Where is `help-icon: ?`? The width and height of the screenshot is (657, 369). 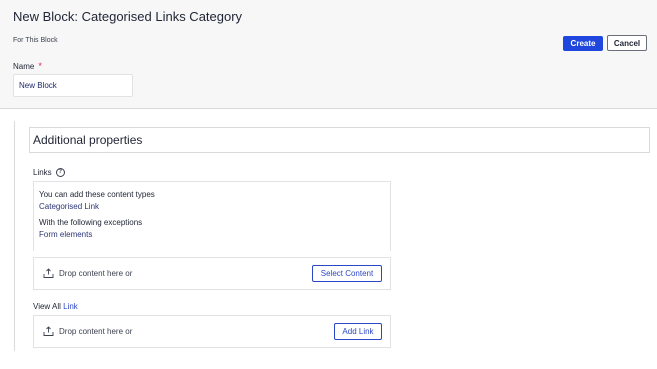 help-icon: ? is located at coordinates (60, 172).